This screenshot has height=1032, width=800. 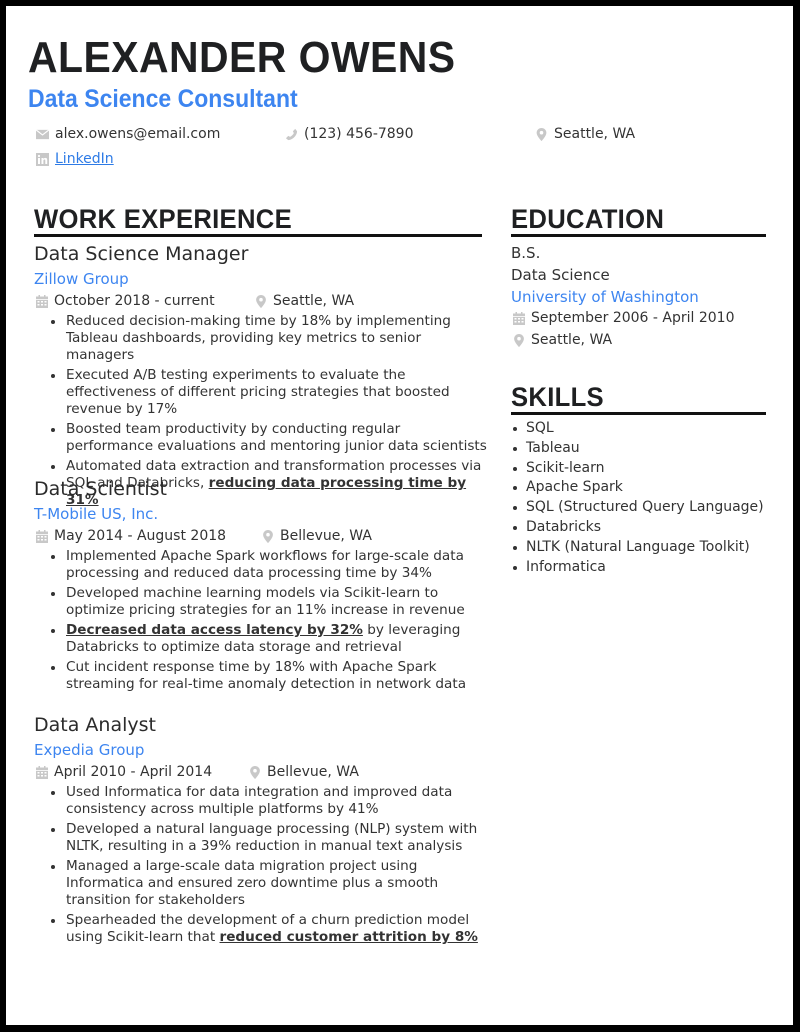 What do you see at coordinates (128, 134) in the screenshot?
I see `contact-email: alex.owens@email.com` at bounding box center [128, 134].